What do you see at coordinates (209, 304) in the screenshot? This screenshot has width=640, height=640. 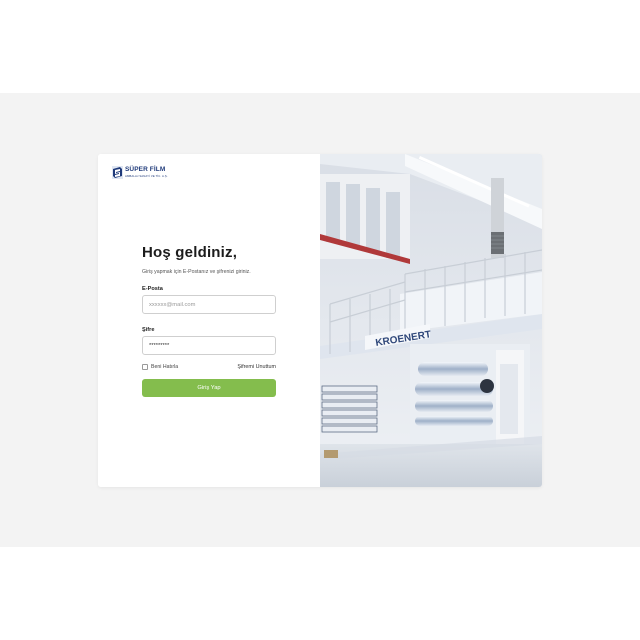 I see `email-field` at bounding box center [209, 304].